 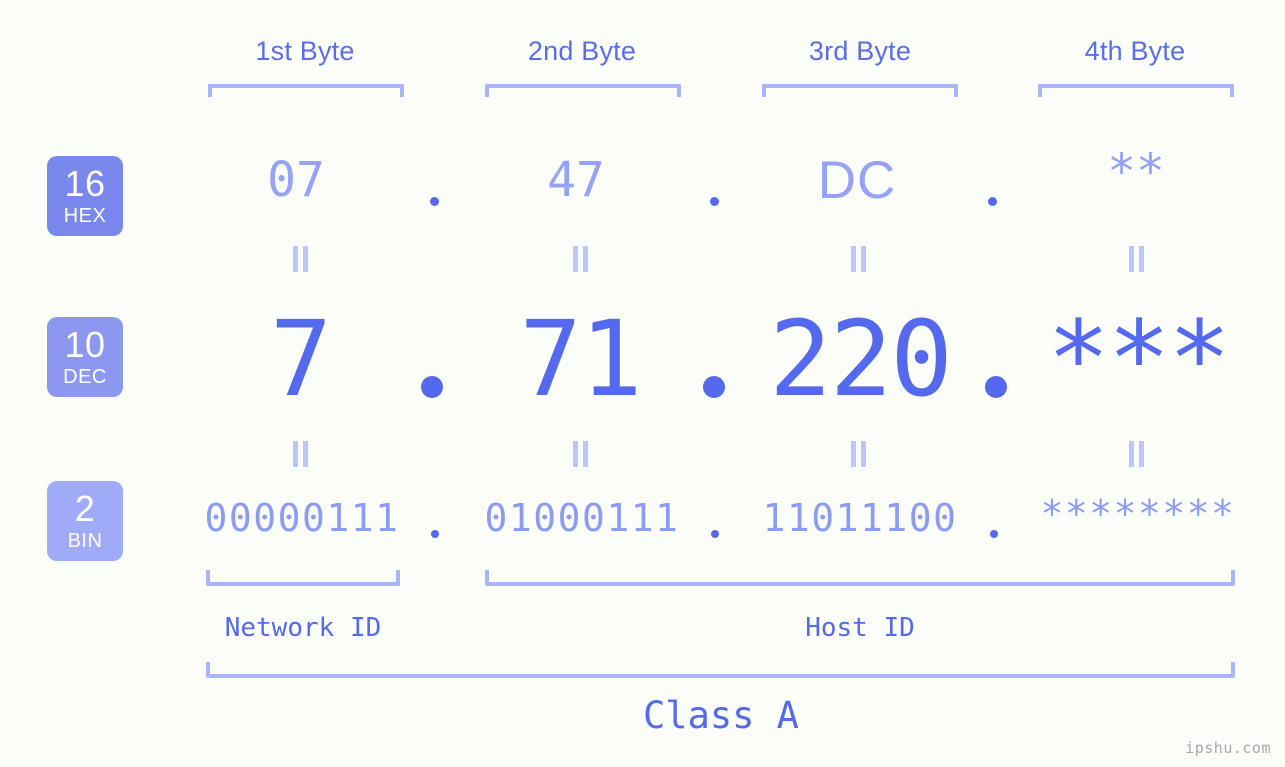 What do you see at coordinates (580, 359) in the screenshot?
I see `dec-byte-2: 71` at bounding box center [580, 359].